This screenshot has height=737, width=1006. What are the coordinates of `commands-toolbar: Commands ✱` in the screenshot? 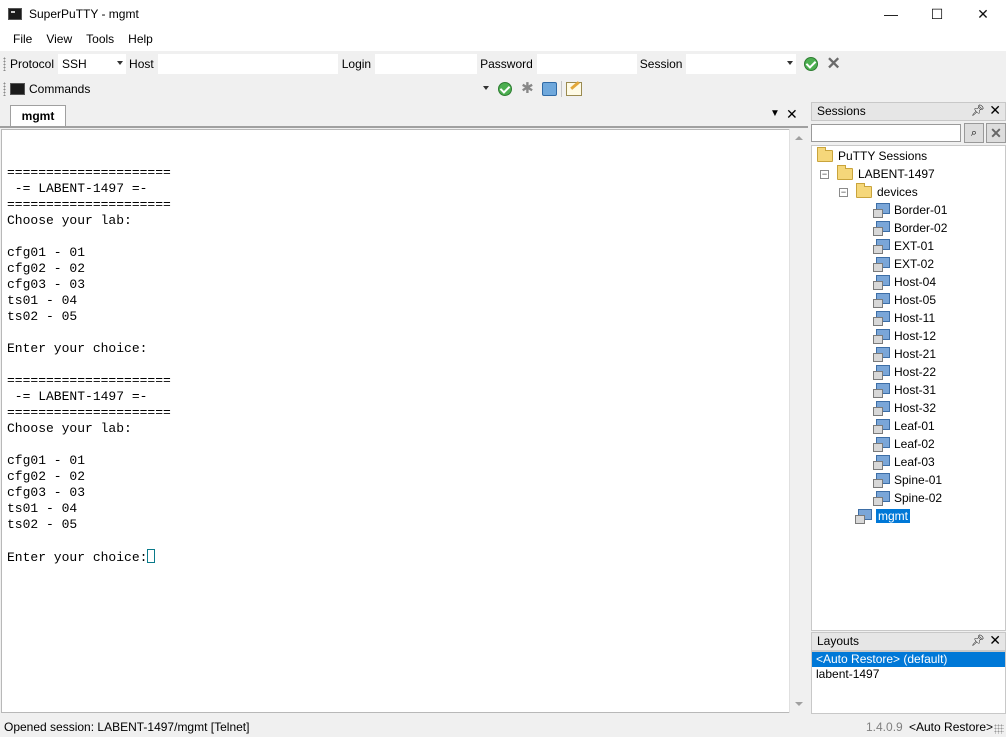 It's located at (503, 89).